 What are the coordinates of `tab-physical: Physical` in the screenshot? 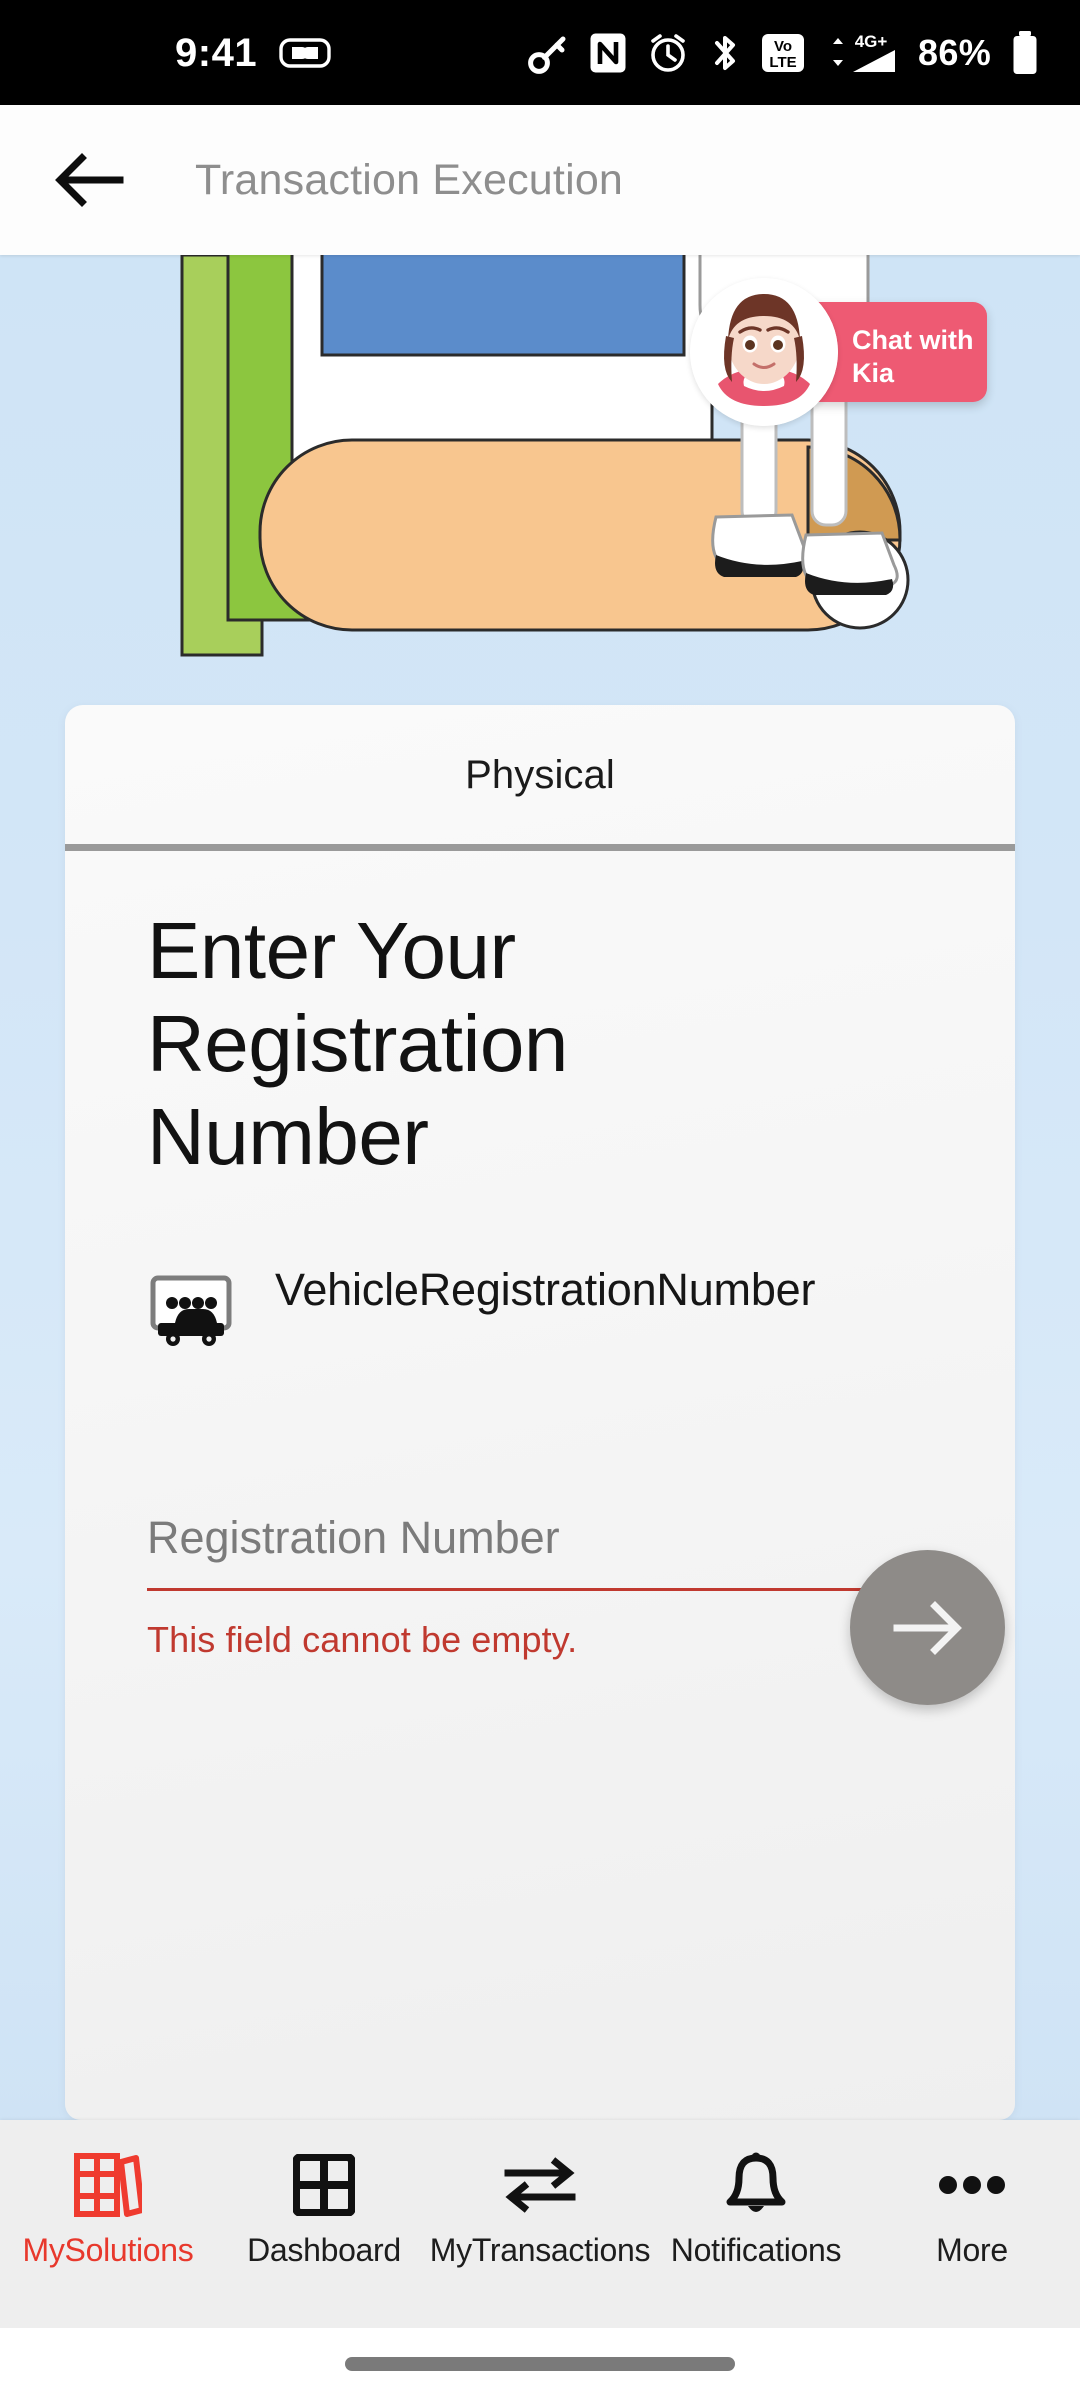 It's located at (540, 775).